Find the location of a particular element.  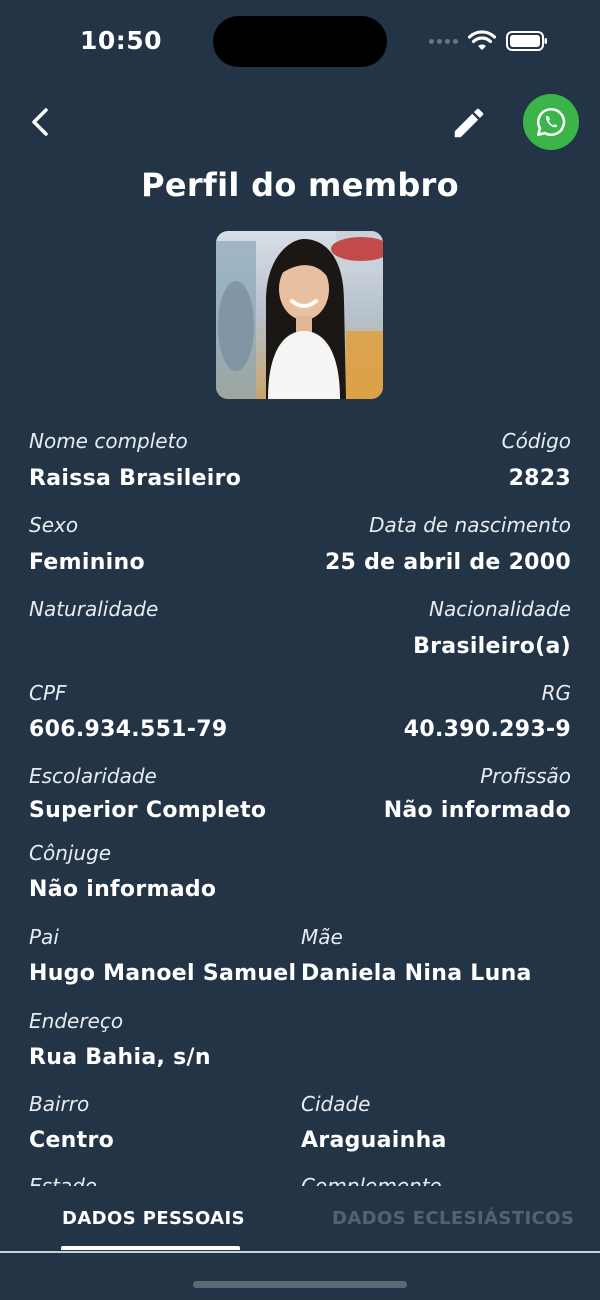

tab-divider is located at coordinates (300, 1252).